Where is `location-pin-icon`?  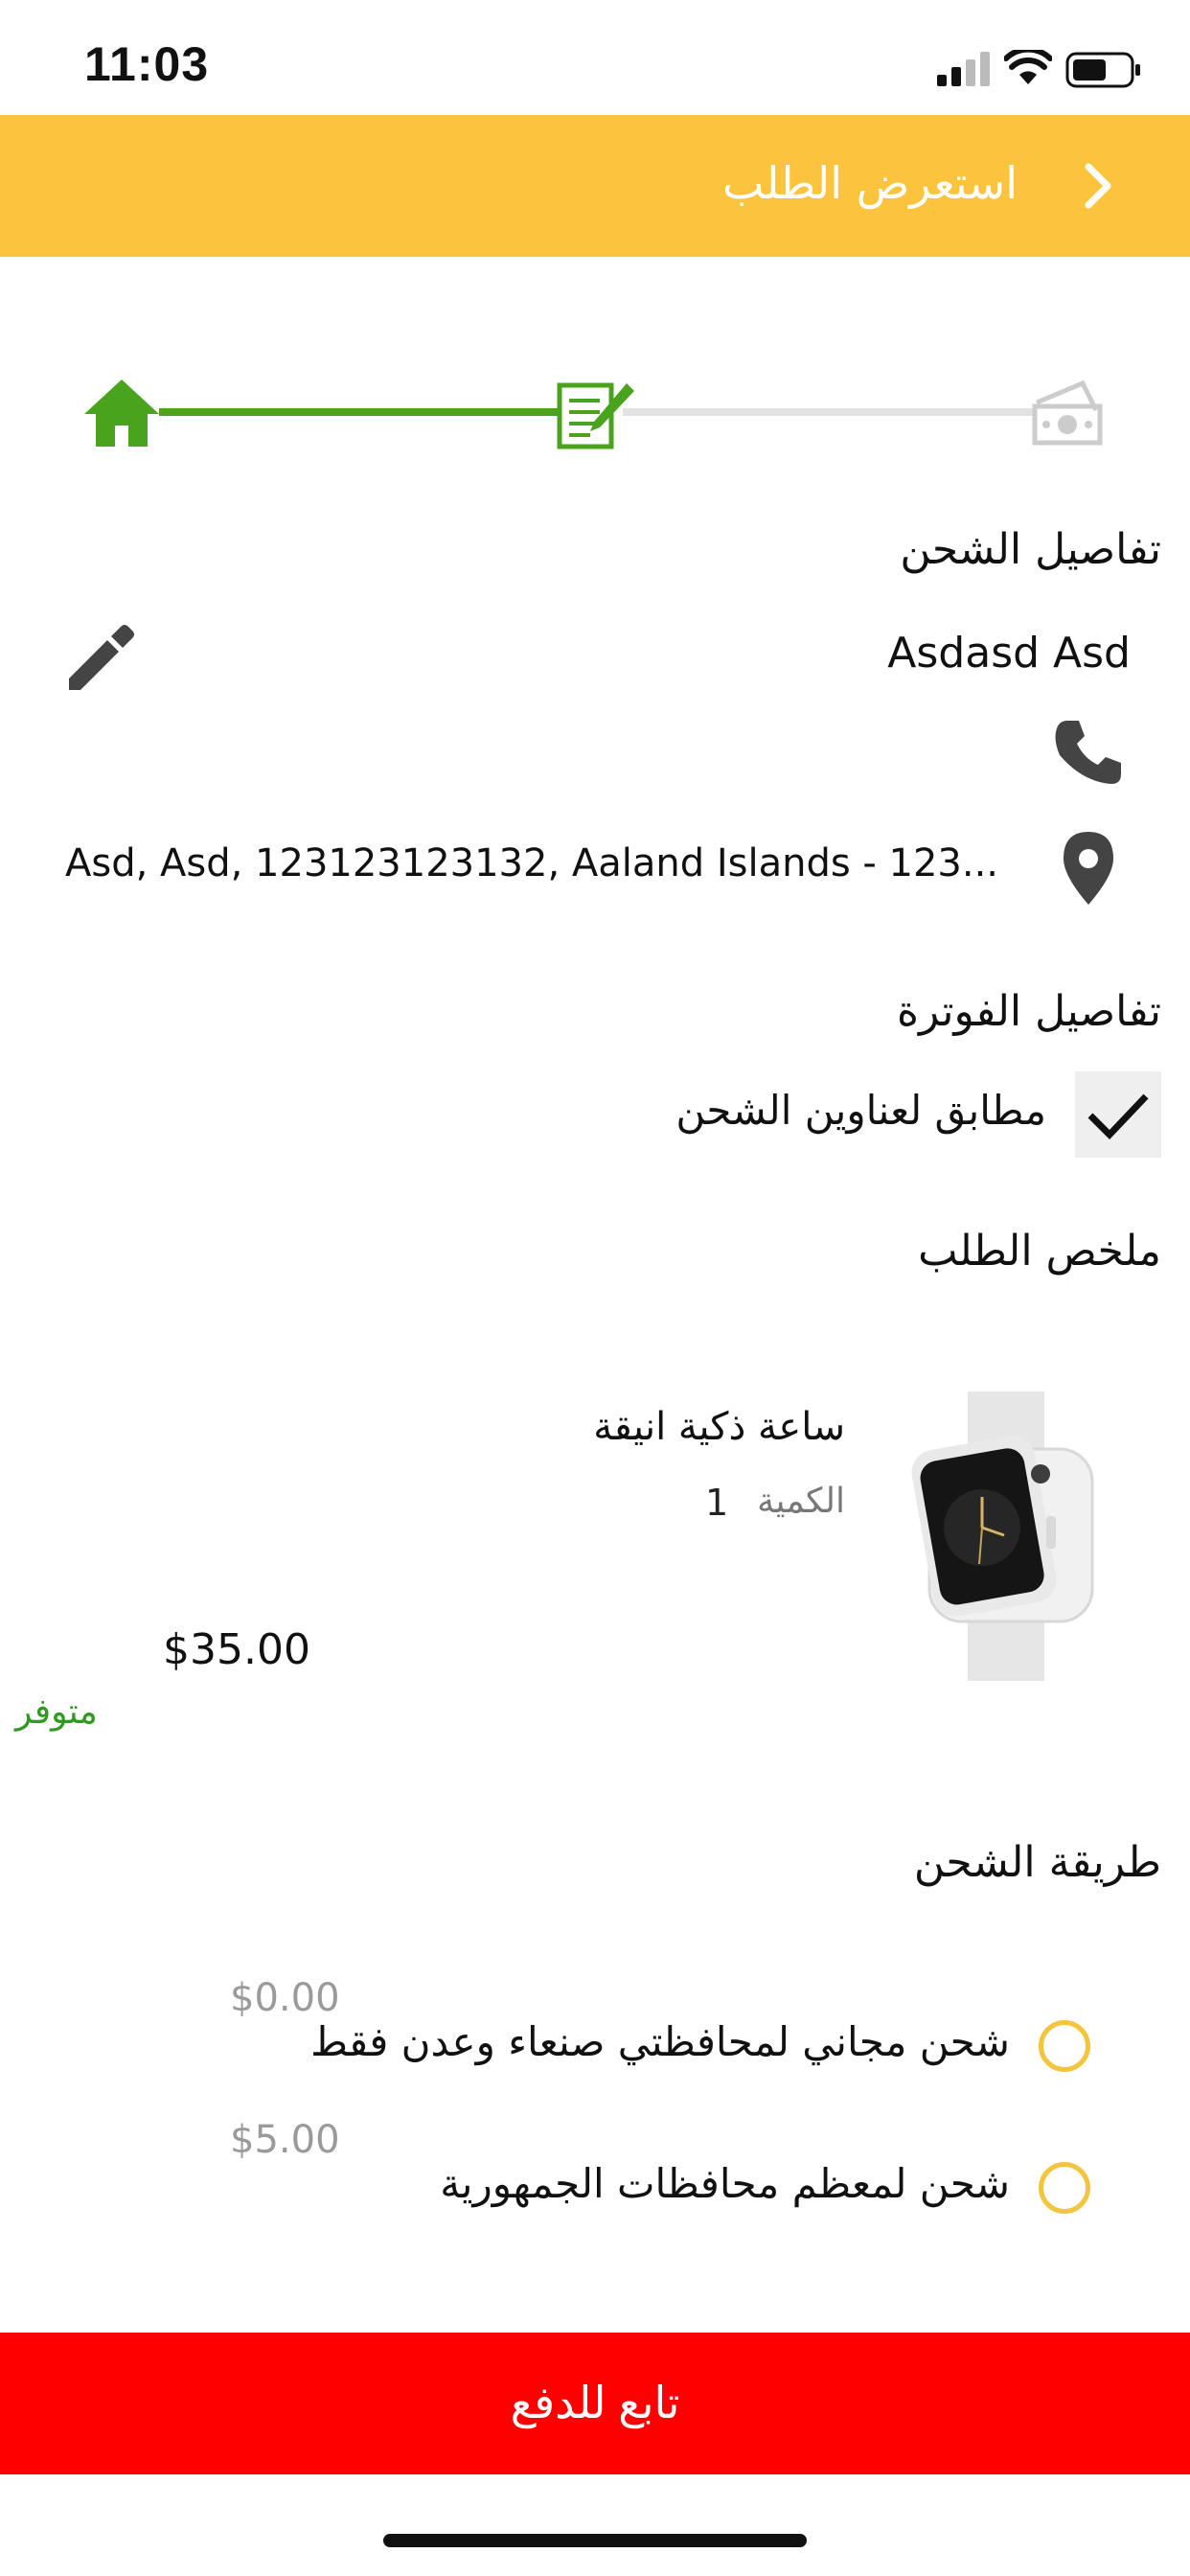
location-pin-icon is located at coordinates (1089, 868).